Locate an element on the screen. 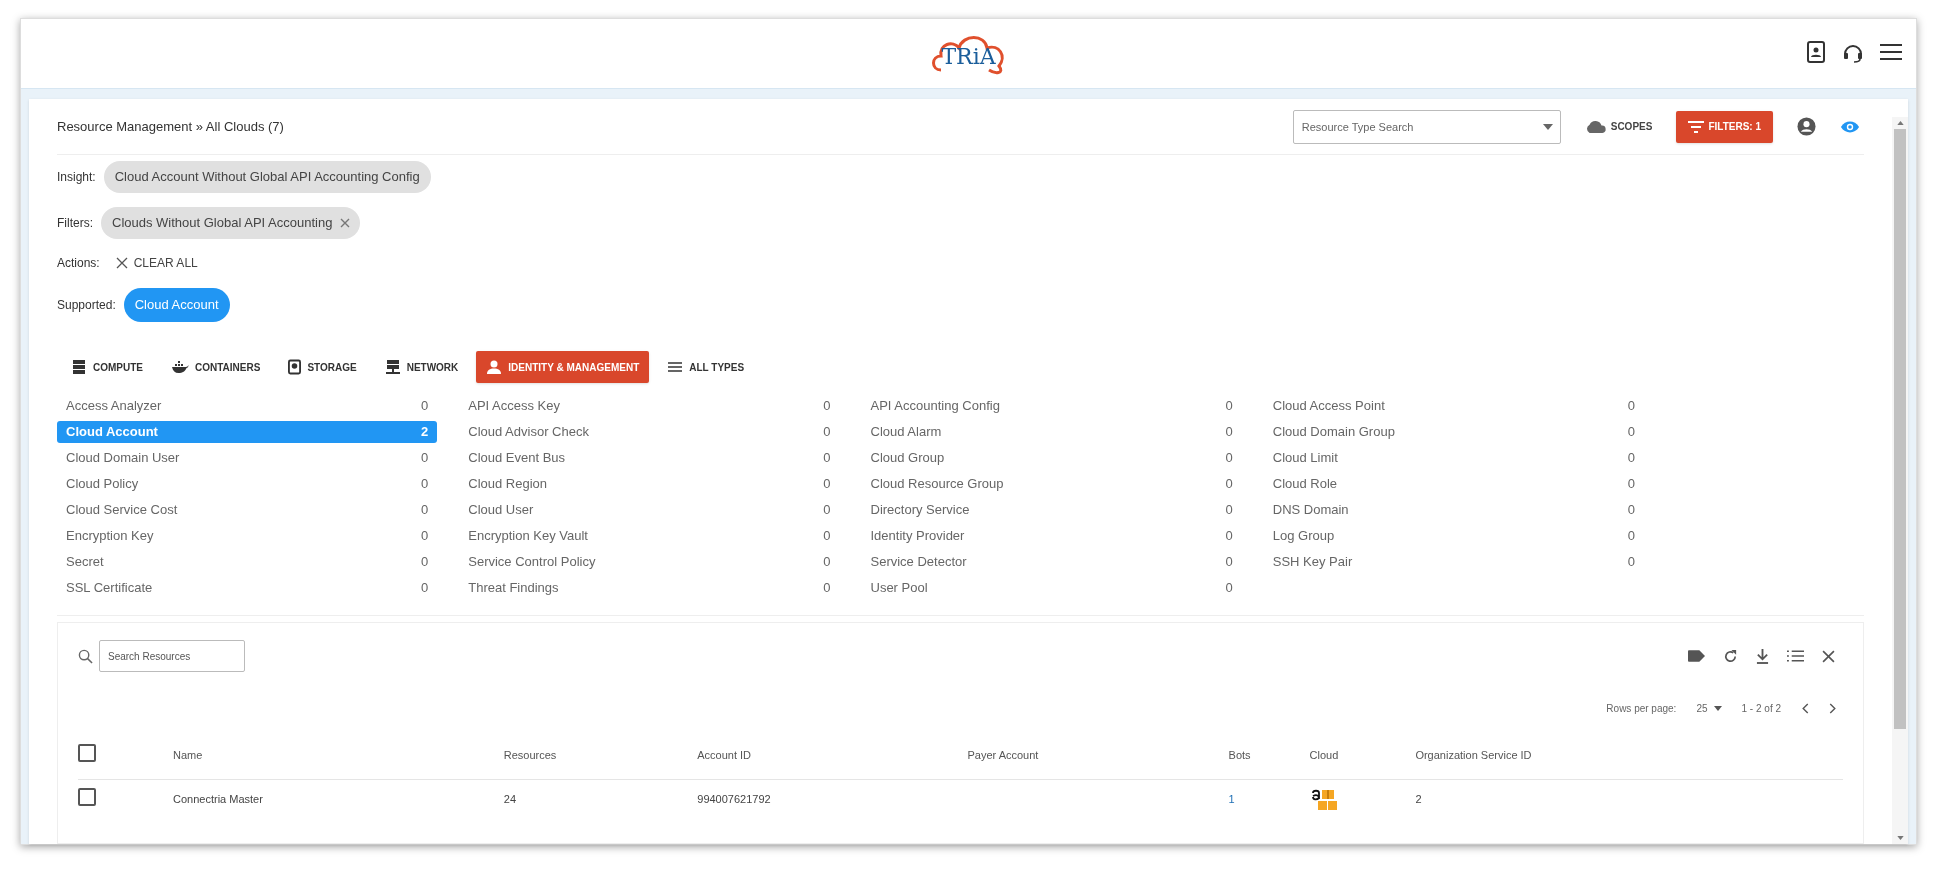 Image resolution: width=1937 pixels, height=880 pixels. category-tab: NETWORK is located at coordinates (421, 367).